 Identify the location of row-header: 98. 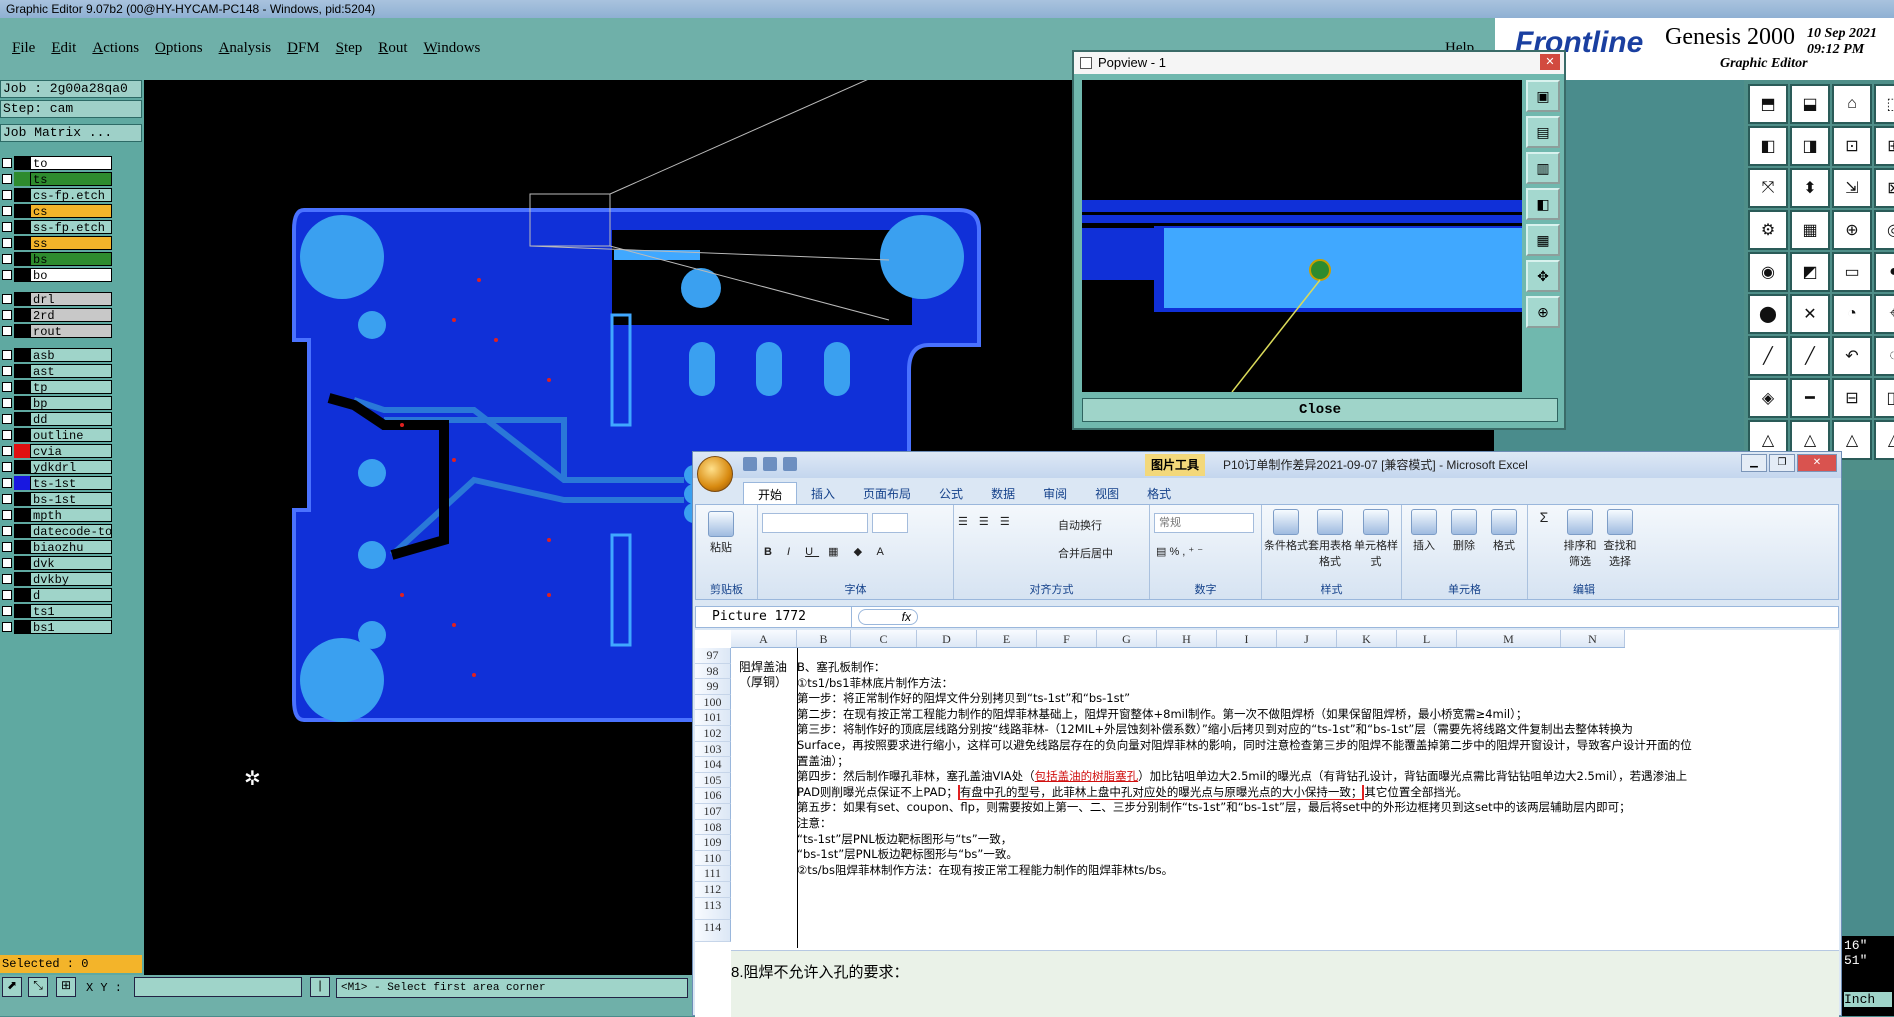
(713, 671).